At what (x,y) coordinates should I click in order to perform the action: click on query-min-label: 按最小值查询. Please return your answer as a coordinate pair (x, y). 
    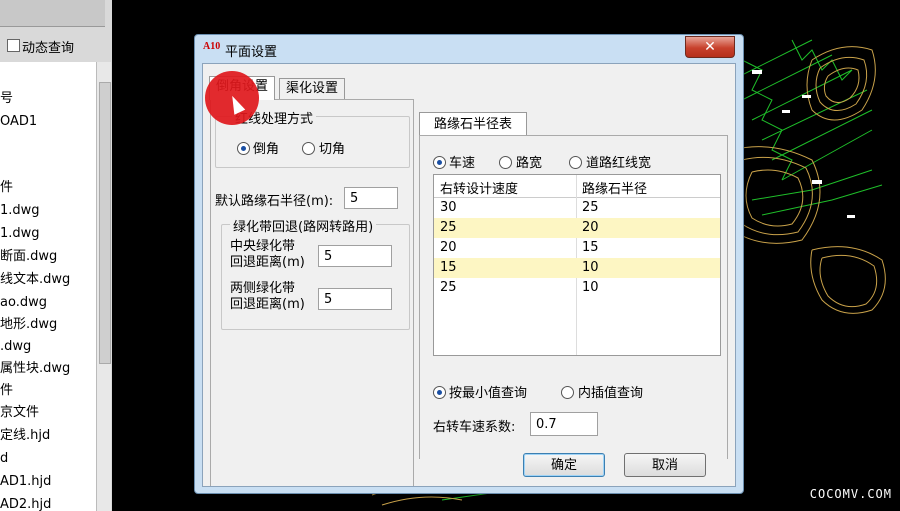
    Looking at the image, I should click on (488, 393).